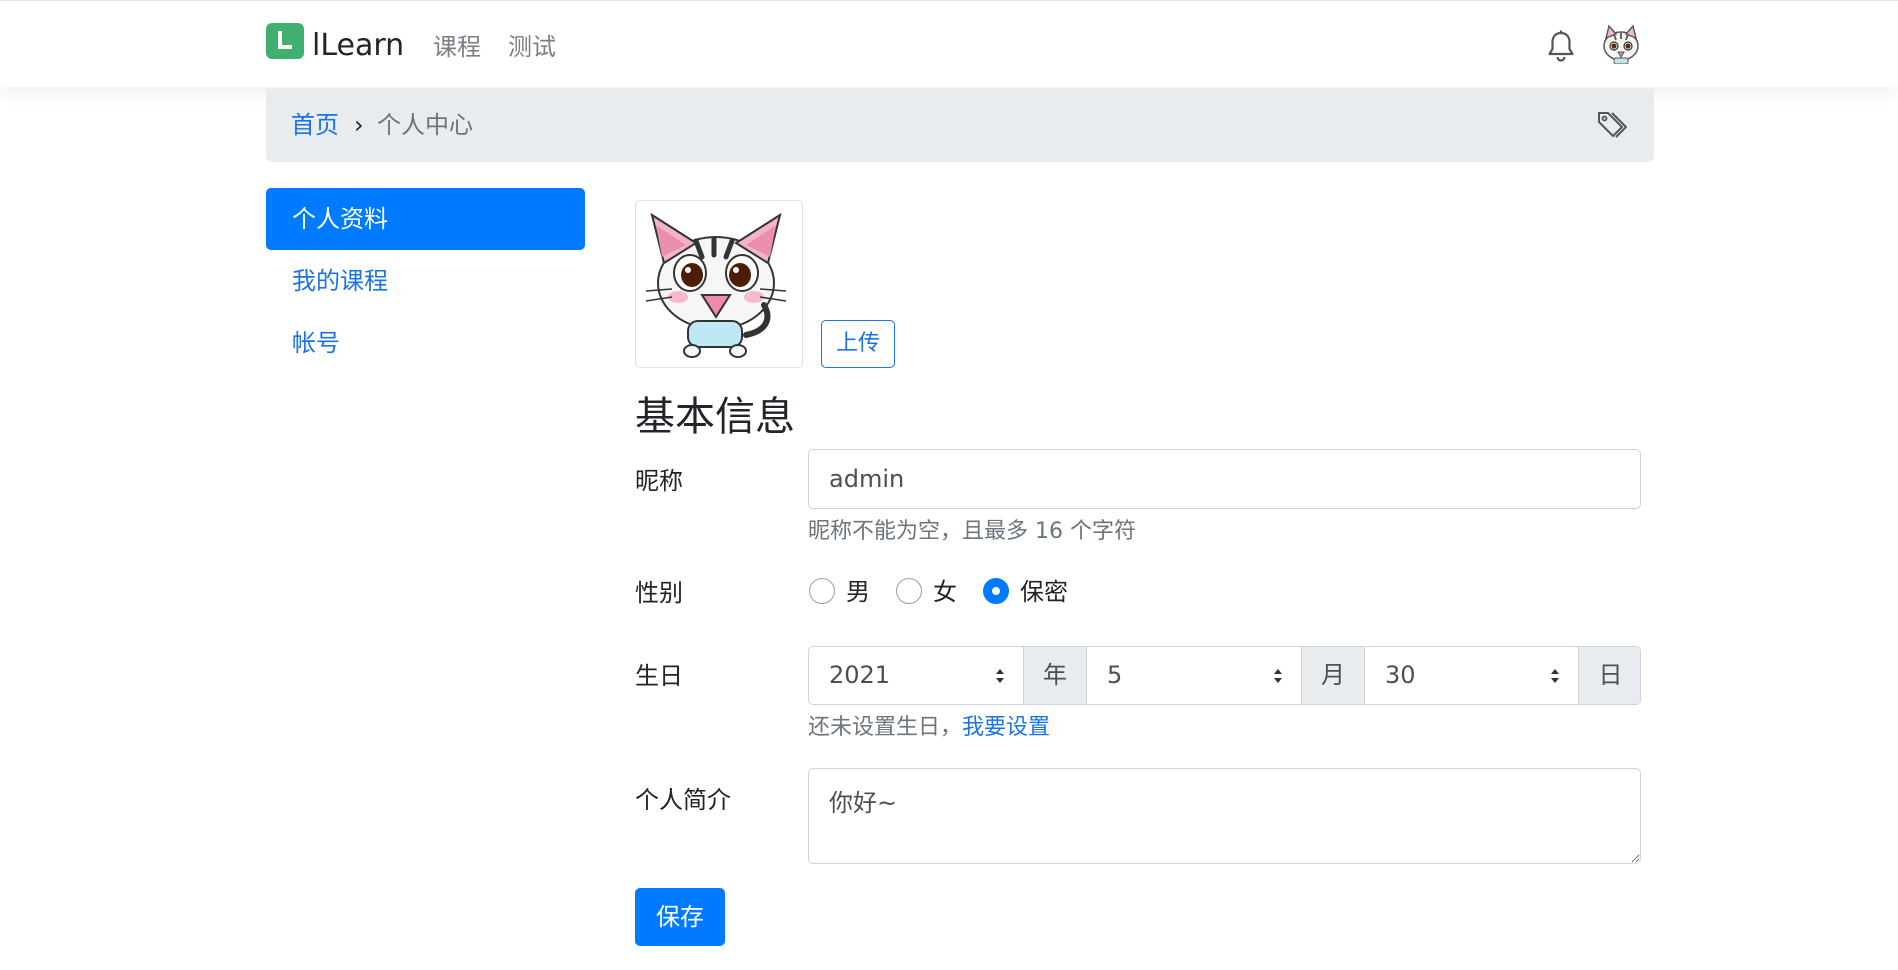 The height and width of the screenshot is (970, 1898). Describe the element at coordinates (1194, 675) in the screenshot. I see `birthday-month-select: 5` at that location.